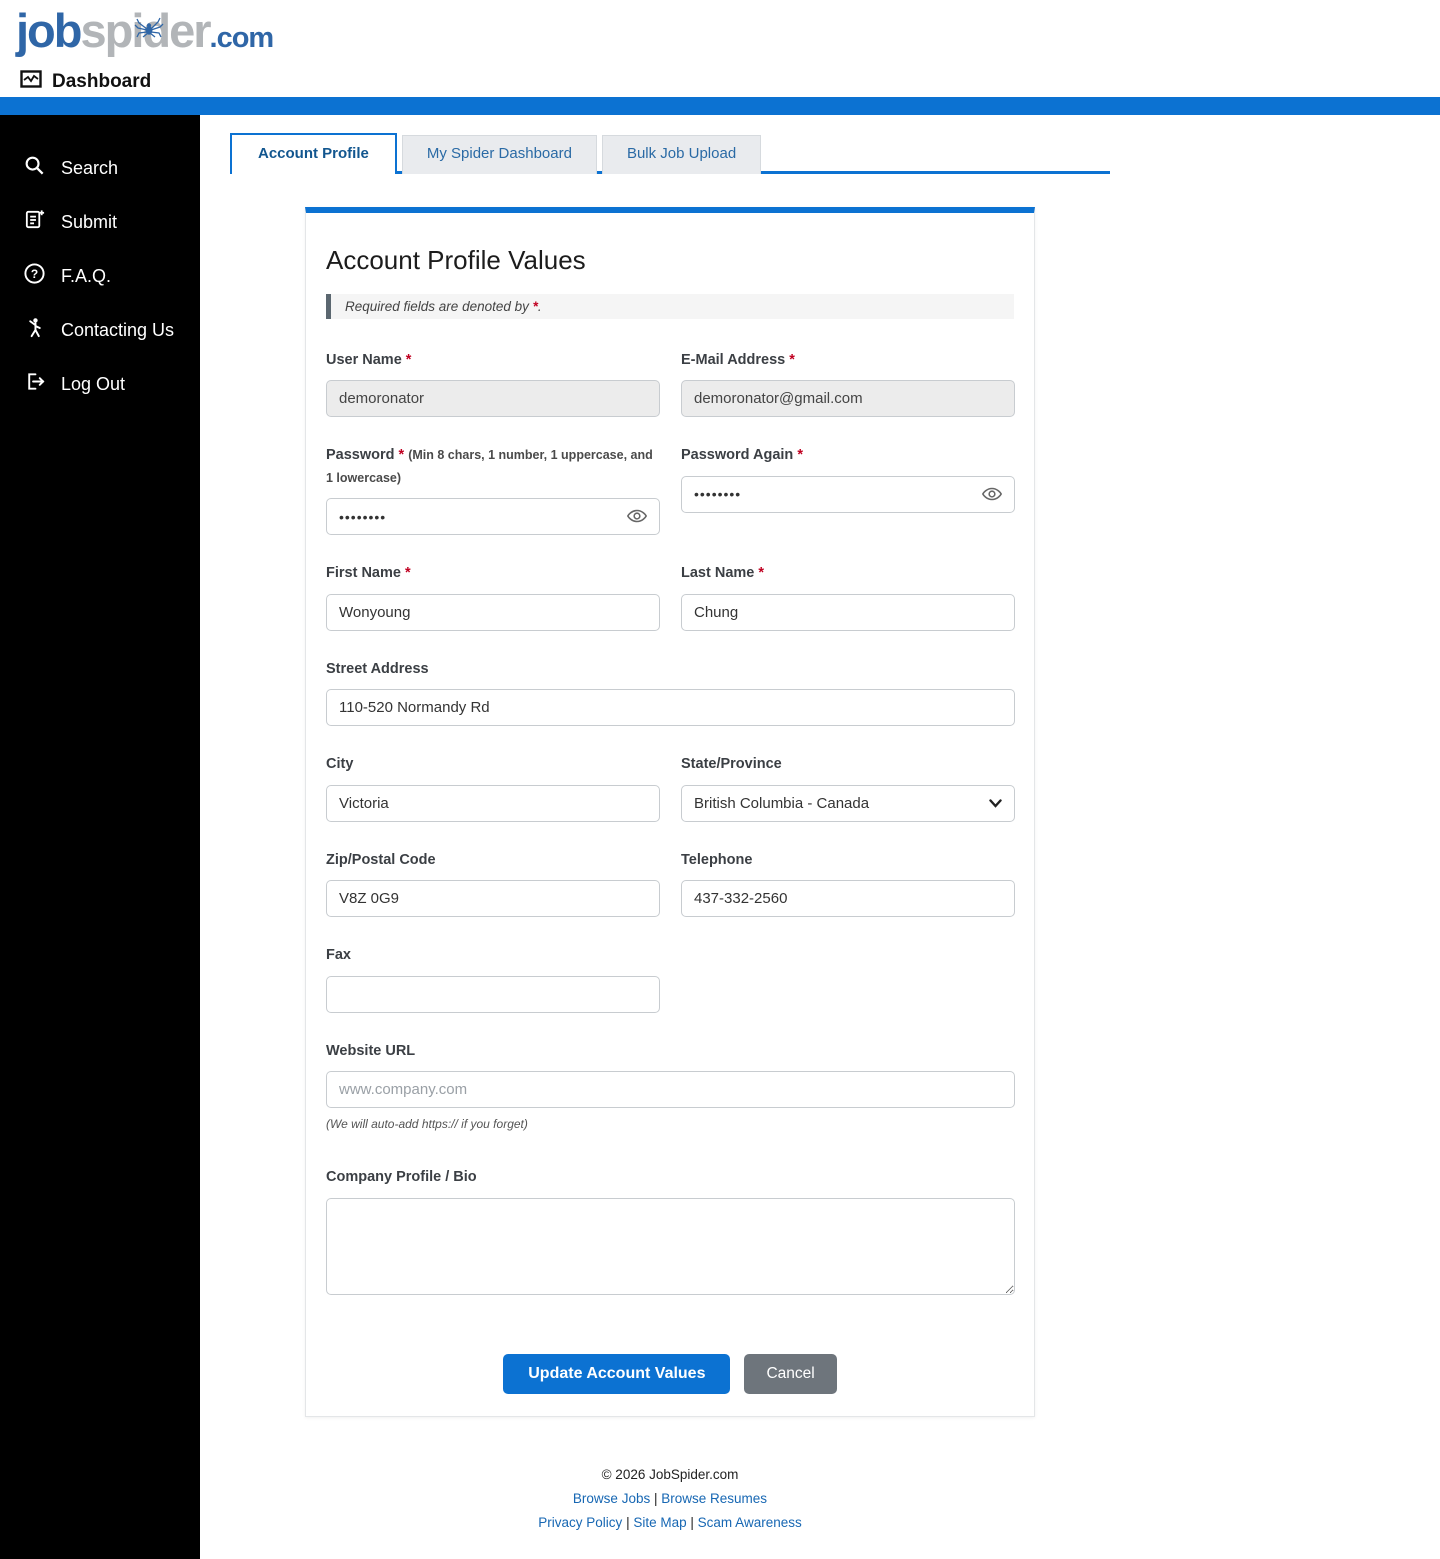 This screenshot has width=1440, height=1559. What do you see at coordinates (731, 764) in the screenshot?
I see `state-province-label: State/Province` at bounding box center [731, 764].